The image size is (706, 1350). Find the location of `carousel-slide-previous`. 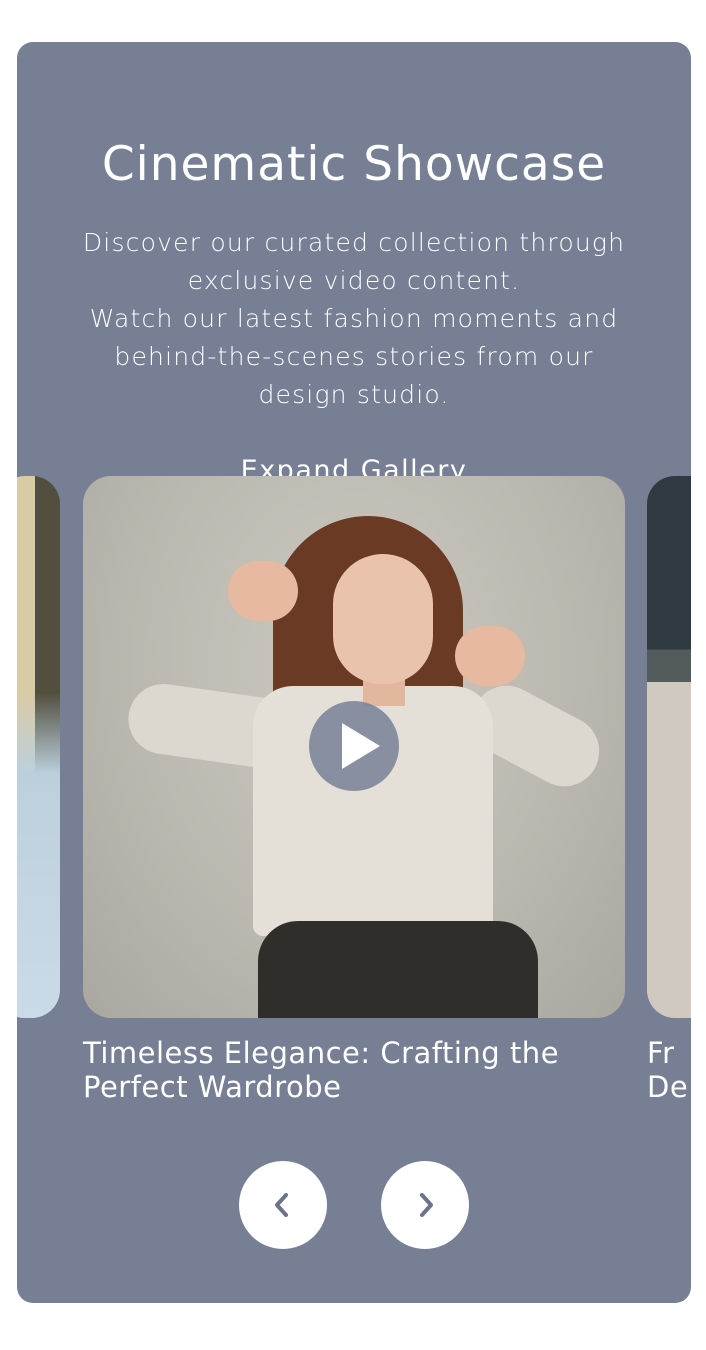

carousel-slide-previous is located at coordinates (38, 747).